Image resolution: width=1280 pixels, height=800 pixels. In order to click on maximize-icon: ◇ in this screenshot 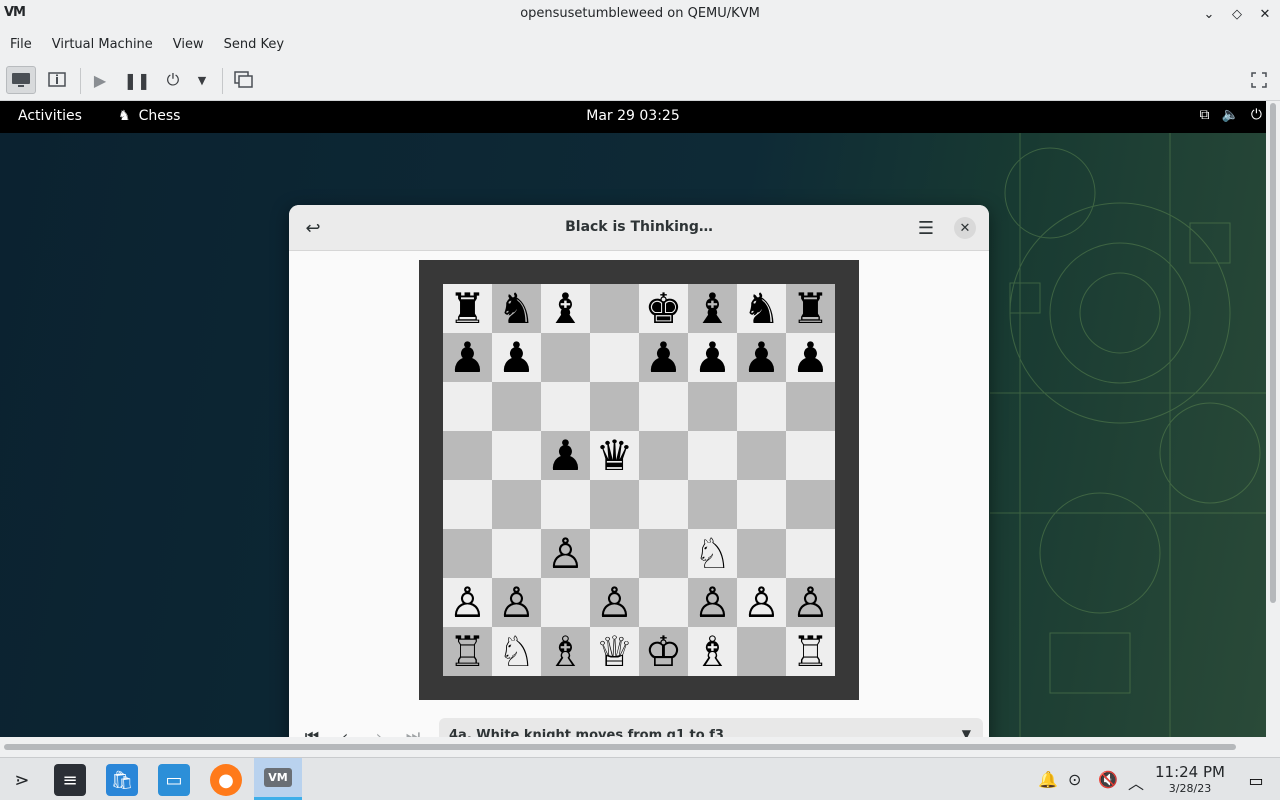, I will do `click(1237, 14)`.